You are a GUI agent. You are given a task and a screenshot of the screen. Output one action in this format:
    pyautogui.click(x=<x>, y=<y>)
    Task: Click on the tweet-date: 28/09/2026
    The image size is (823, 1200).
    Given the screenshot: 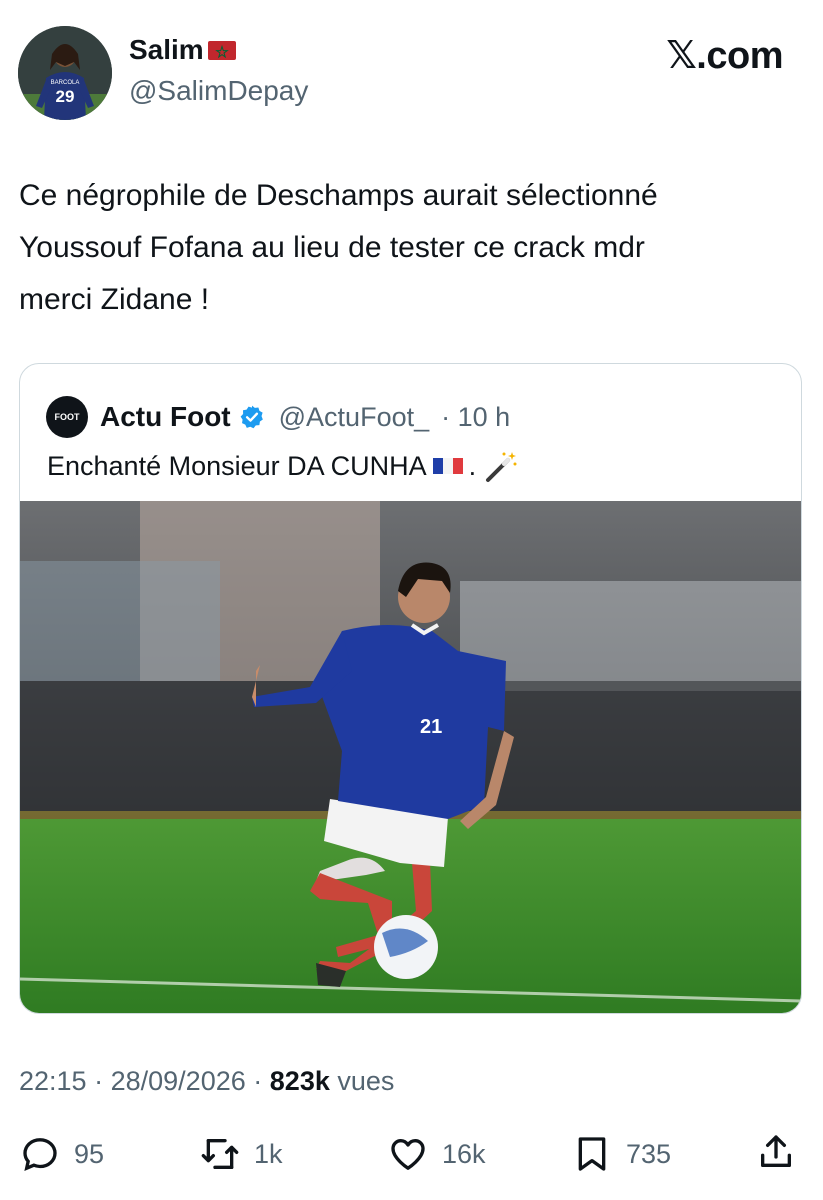 What is the action you would take?
    pyautogui.click(x=178, y=1081)
    